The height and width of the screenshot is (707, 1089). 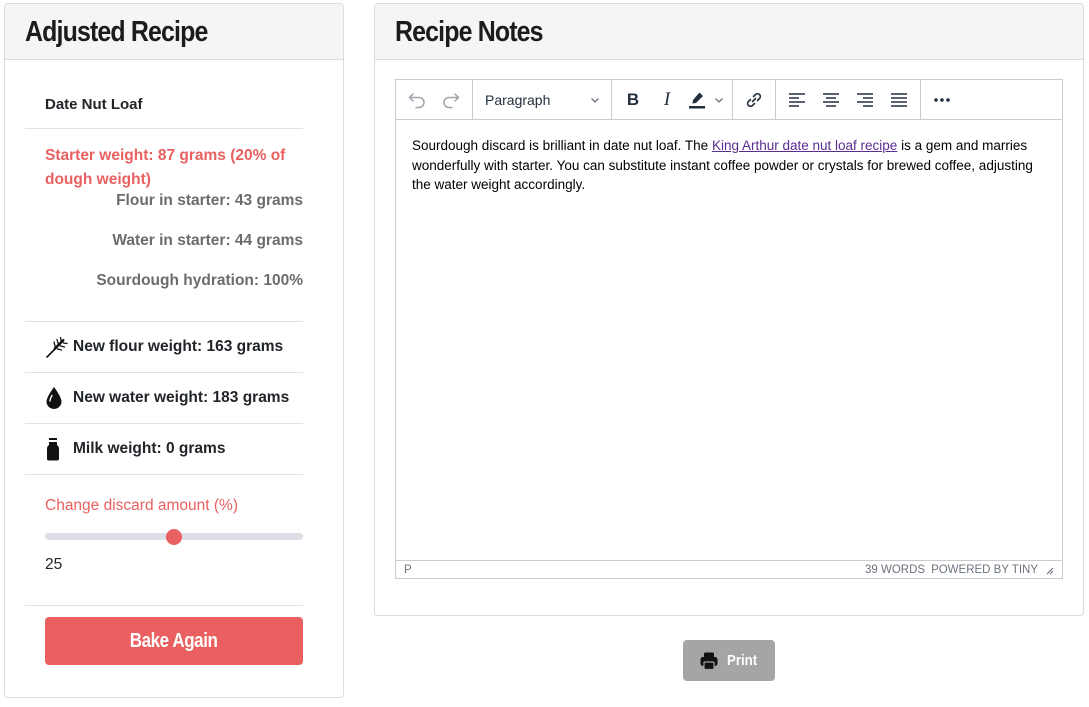 I want to click on align-left-icon, so click(x=797, y=99).